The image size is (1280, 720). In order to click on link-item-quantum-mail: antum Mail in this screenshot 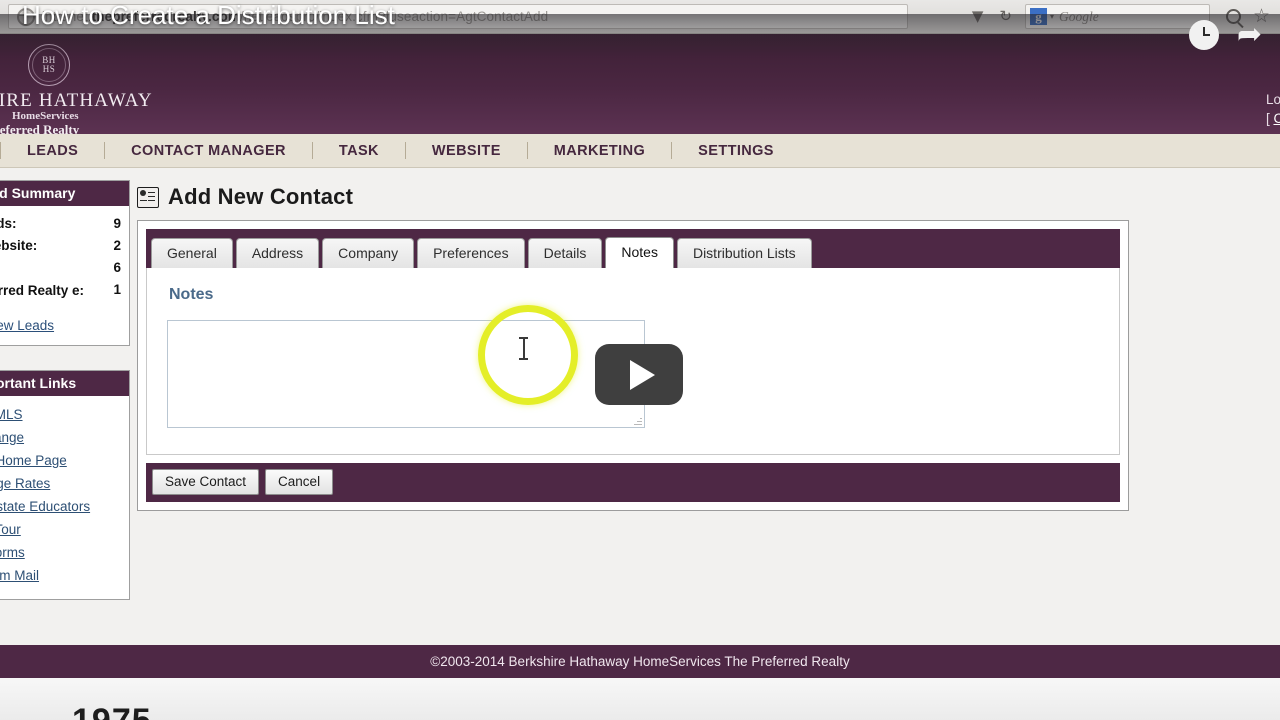, I will do `click(60, 575)`.